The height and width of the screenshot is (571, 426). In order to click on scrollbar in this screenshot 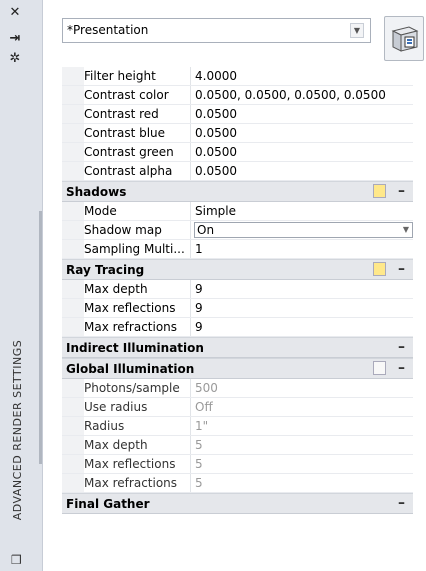, I will do `click(40, 337)`.